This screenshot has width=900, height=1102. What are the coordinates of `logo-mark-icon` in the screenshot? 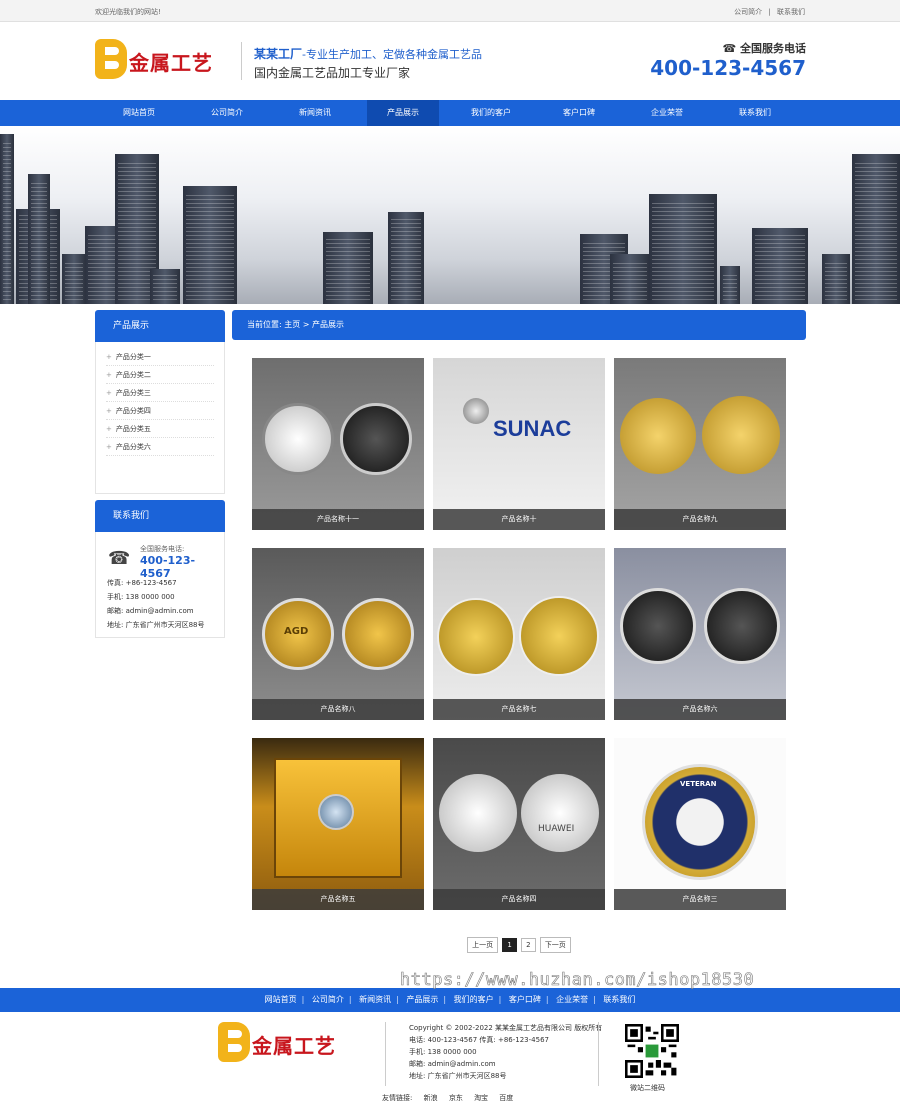 It's located at (111, 59).